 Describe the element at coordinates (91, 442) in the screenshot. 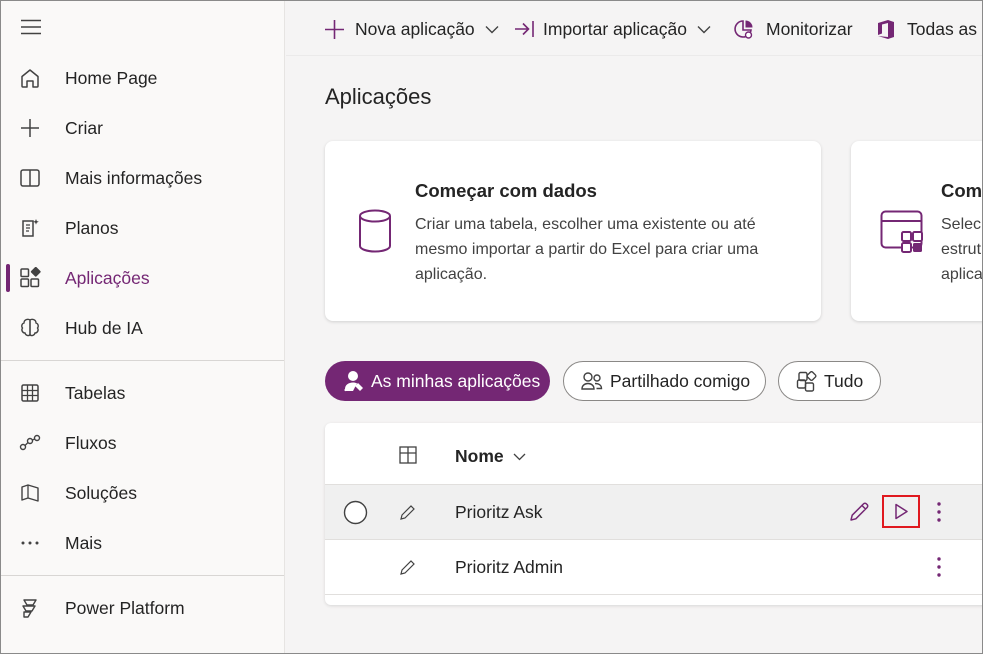

I see `sidebar-item-label: Fluxos` at that location.